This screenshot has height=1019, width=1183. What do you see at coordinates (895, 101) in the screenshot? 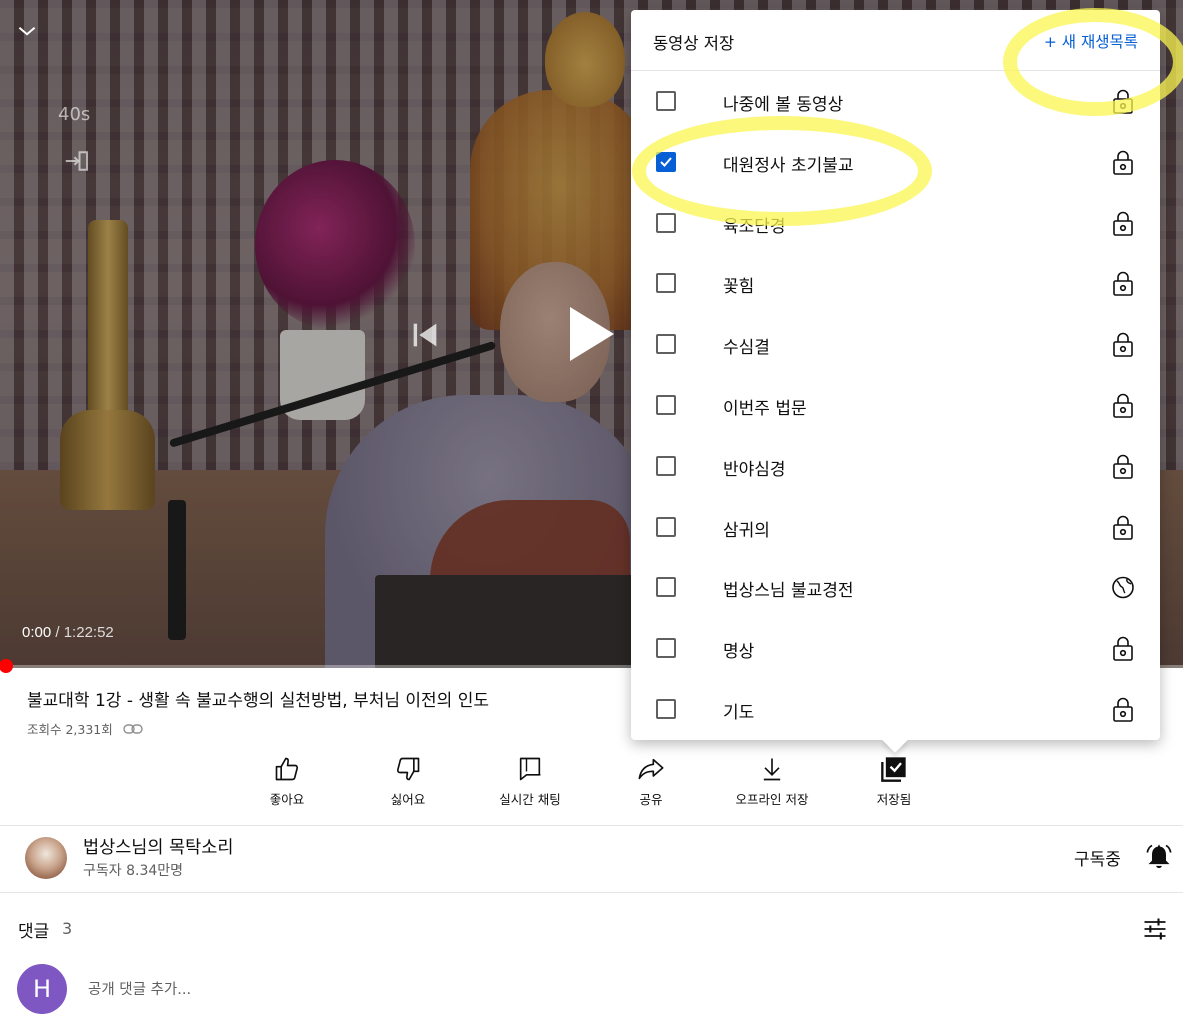
I see `playlist-row: 나중에 볼 동영상` at bounding box center [895, 101].